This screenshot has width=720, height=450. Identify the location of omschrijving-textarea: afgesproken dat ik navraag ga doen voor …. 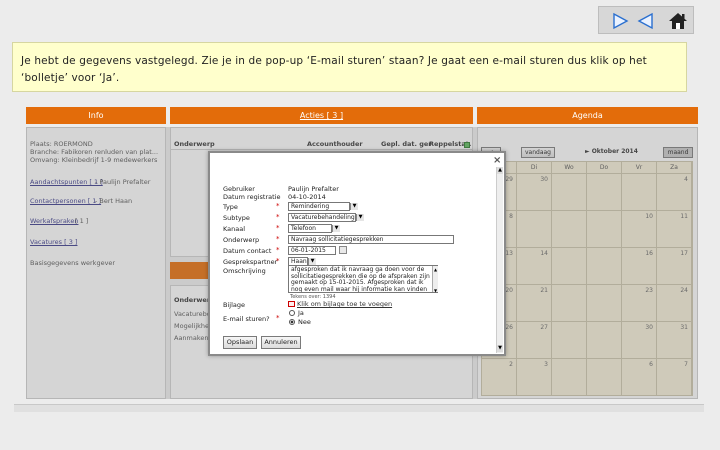
(363, 279).